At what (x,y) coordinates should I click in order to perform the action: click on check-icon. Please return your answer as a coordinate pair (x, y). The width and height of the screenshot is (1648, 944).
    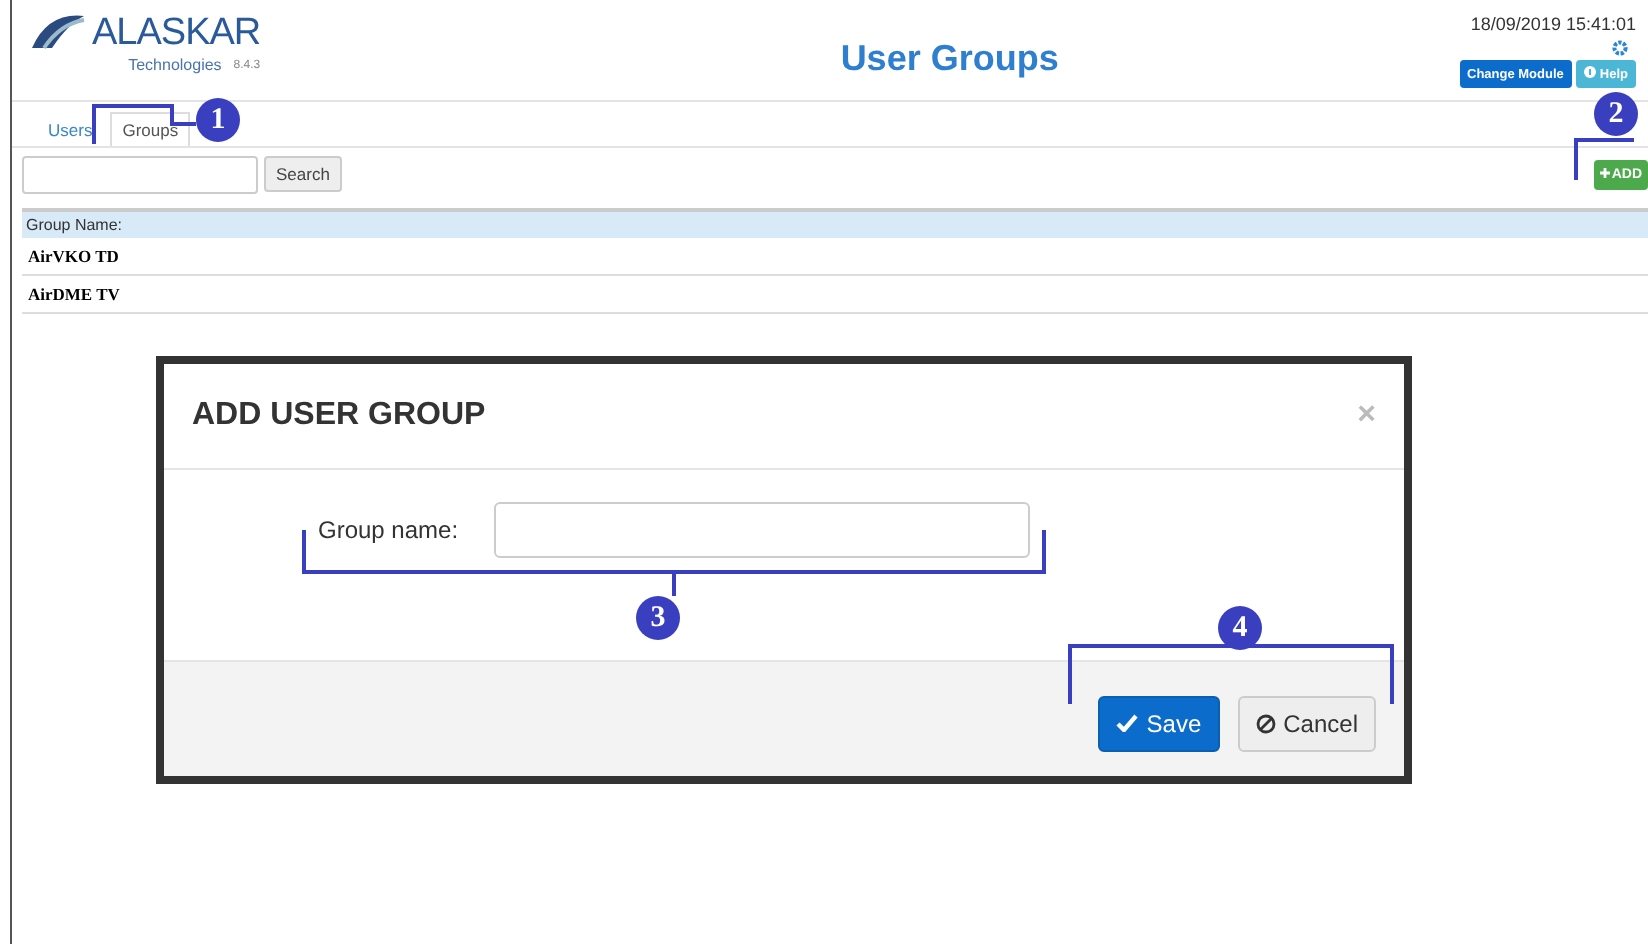
    Looking at the image, I should click on (1127, 723).